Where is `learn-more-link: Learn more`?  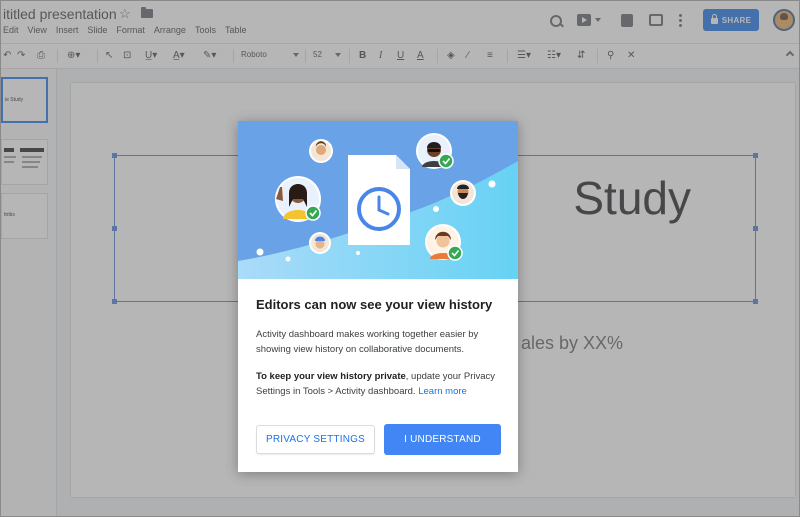
learn-more-link: Learn more is located at coordinates (442, 391).